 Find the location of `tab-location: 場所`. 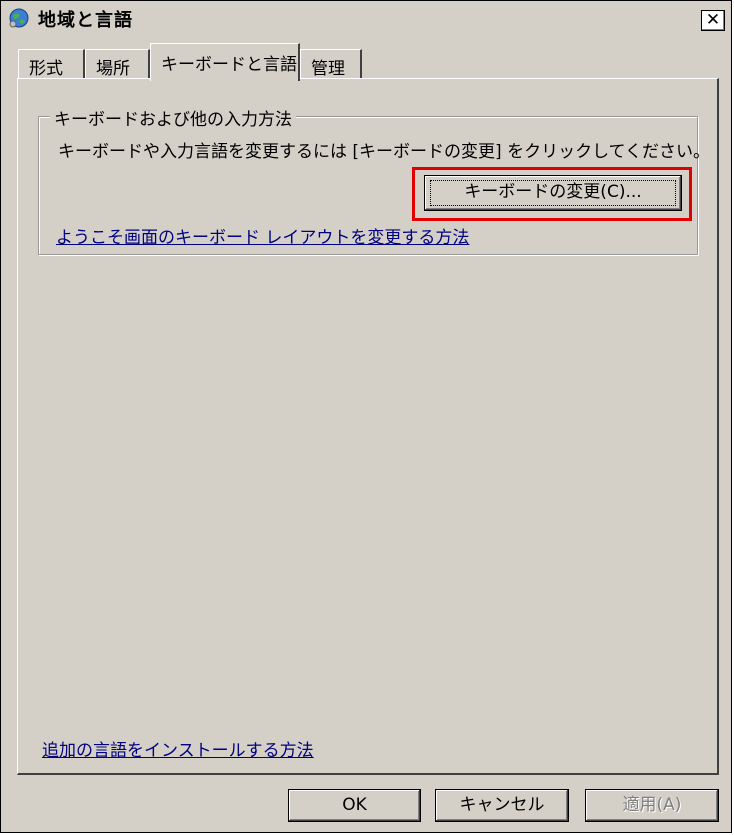

tab-location: 場所 is located at coordinates (117, 64).